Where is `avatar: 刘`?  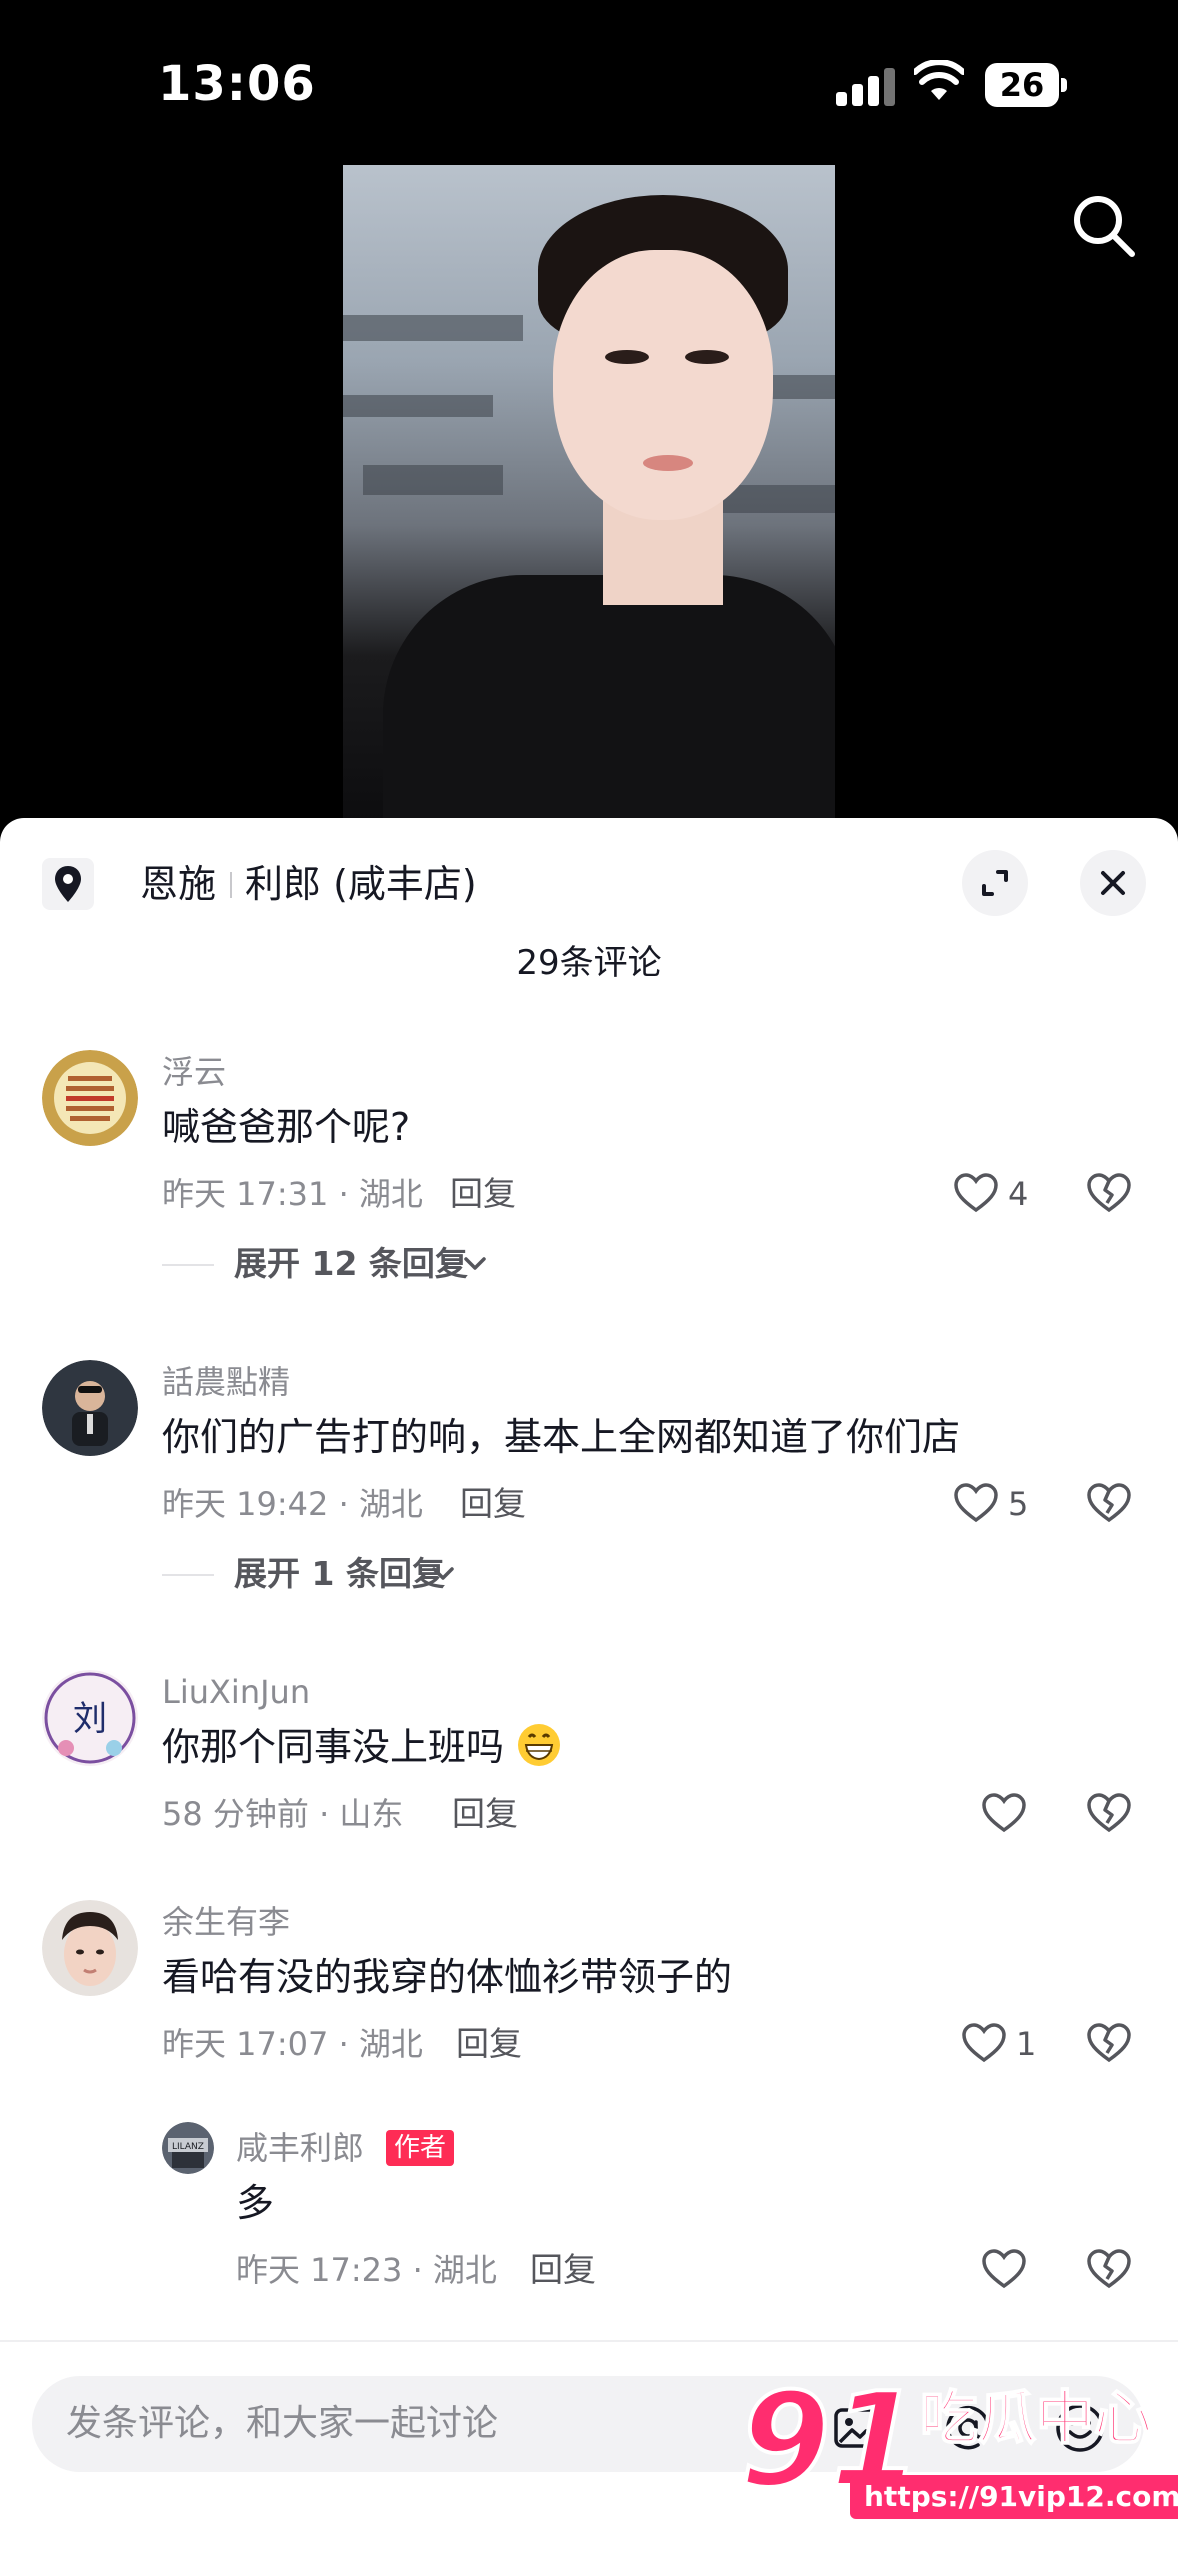
avatar: 刘 is located at coordinates (90, 1718).